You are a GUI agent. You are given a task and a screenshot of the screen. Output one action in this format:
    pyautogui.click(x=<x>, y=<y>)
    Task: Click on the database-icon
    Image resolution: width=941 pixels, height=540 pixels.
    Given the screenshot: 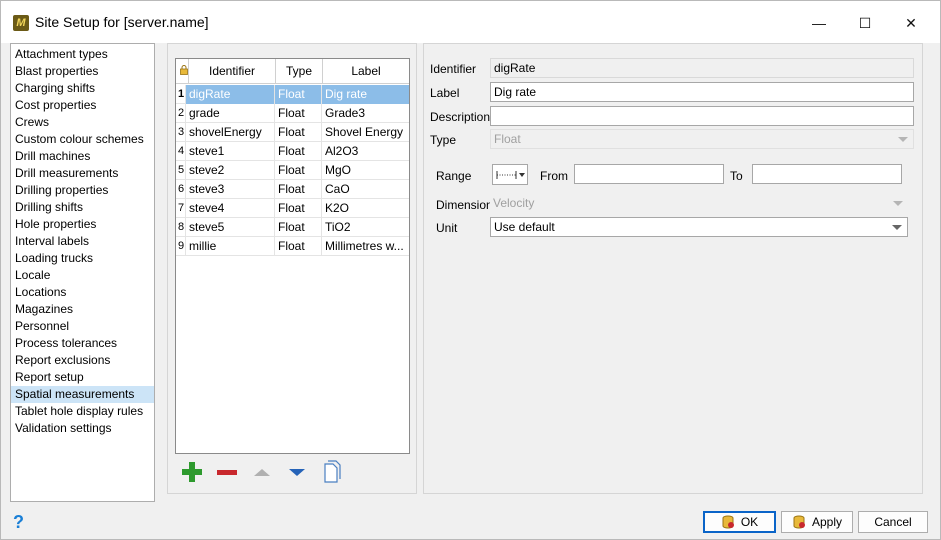 What is the action you would take?
    pyautogui.click(x=728, y=522)
    